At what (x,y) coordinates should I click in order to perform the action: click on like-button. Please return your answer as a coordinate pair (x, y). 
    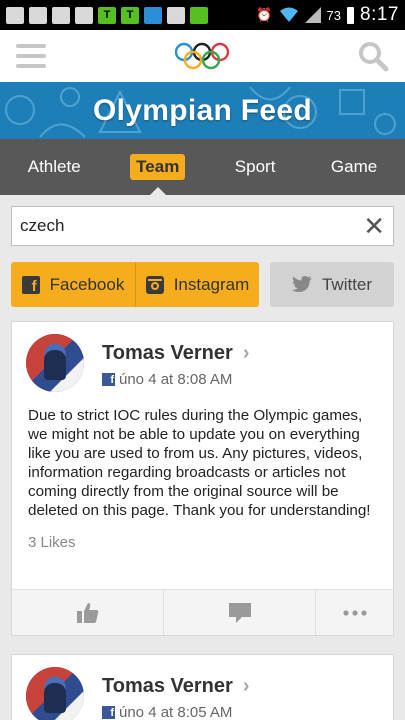
    Looking at the image, I should click on (87, 612).